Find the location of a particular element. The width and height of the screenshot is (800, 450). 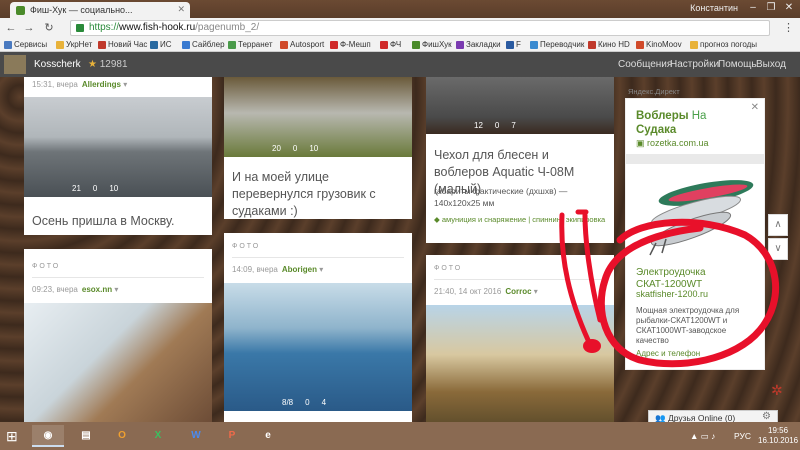

lure-image is located at coordinates (696, 211).